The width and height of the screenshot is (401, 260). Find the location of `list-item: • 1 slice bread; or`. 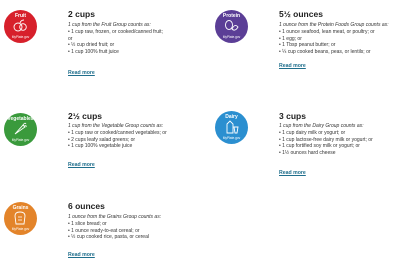

list-item: • 1 slice bread; or is located at coordinates (87, 224).